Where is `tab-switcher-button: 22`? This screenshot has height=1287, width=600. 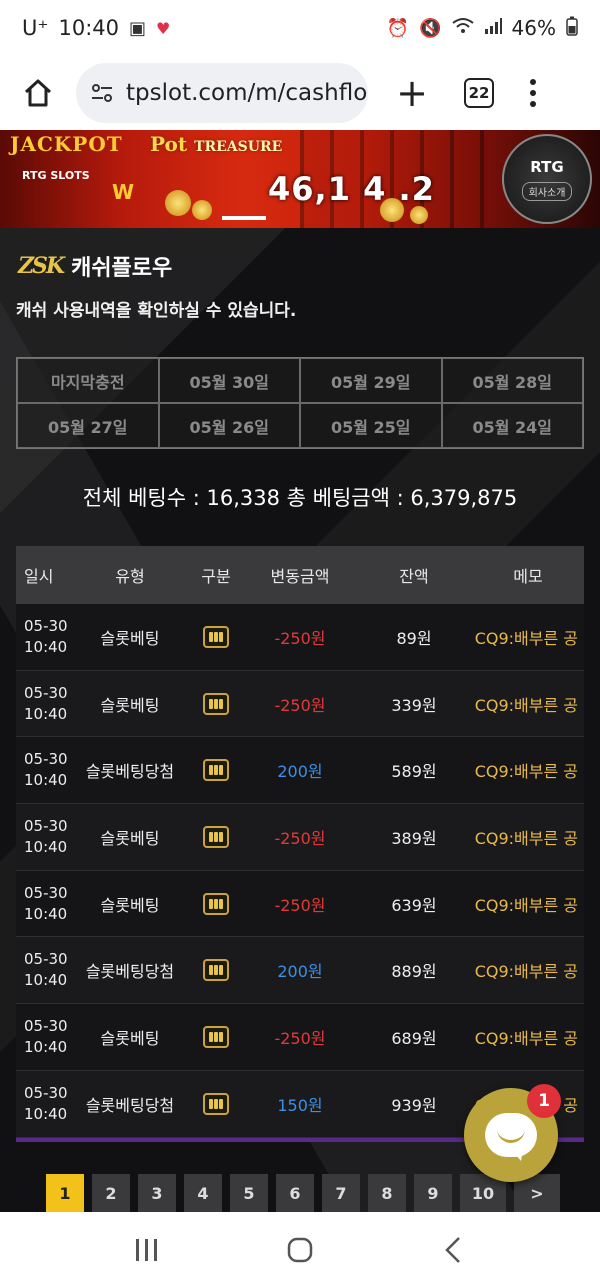 tab-switcher-button: 22 is located at coordinates (479, 93).